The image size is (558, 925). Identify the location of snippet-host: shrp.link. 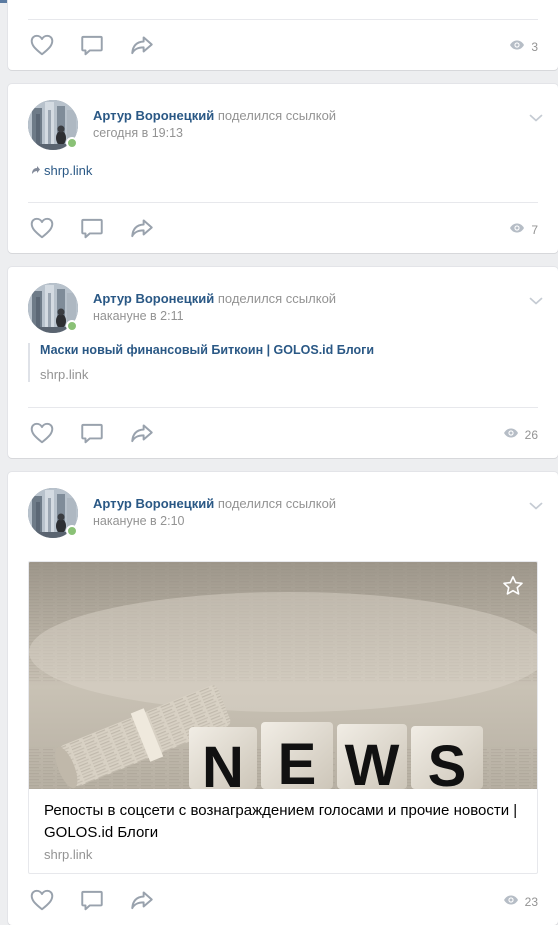
(68, 854).